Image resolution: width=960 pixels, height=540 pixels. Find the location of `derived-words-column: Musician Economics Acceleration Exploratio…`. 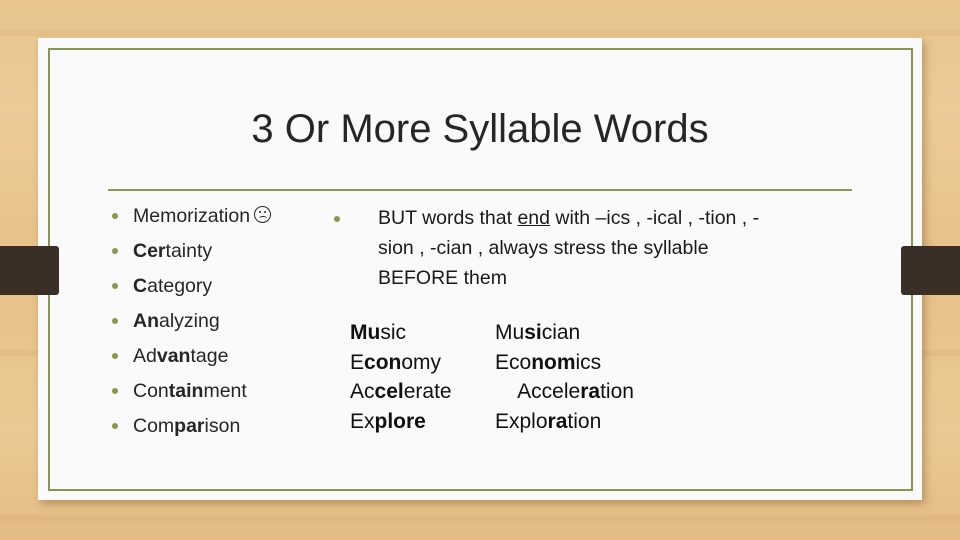

derived-words-column: Musician Economics Acceleration Exploratio… is located at coordinates (564, 377).